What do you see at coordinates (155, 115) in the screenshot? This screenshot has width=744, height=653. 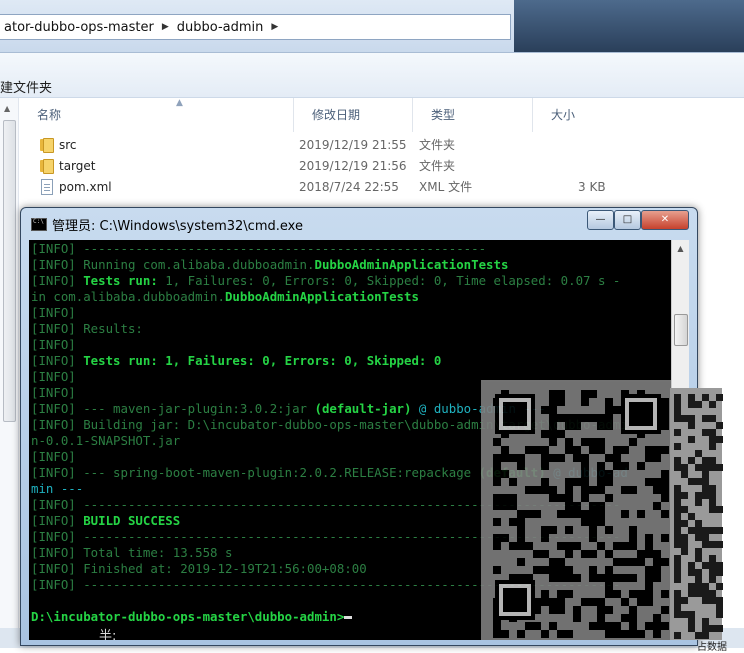 I see `column-header-name: 名称` at bounding box center [155, 115].